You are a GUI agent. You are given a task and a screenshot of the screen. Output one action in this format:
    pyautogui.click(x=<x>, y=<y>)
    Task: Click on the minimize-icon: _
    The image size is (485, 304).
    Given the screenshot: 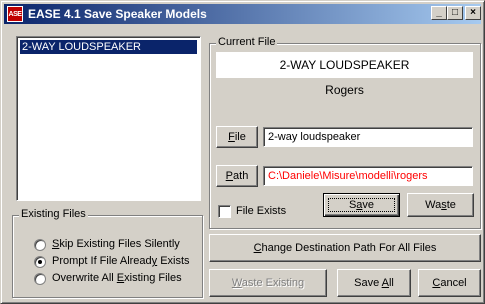 What is the action you would take?
    pyautogui.click(x=439, y=12)
    